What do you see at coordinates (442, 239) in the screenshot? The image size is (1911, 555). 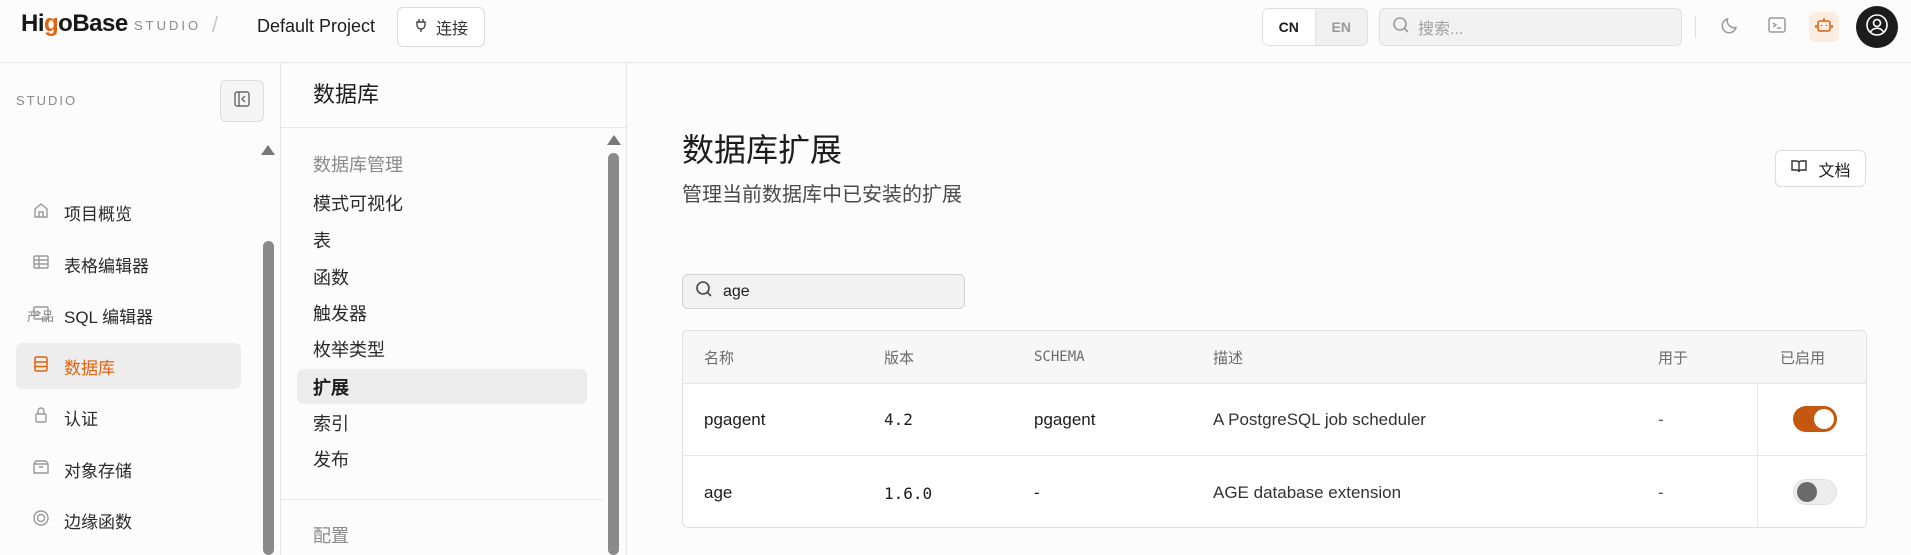 I see `menu-item-tables: 表` at bounding box center [442, 239].